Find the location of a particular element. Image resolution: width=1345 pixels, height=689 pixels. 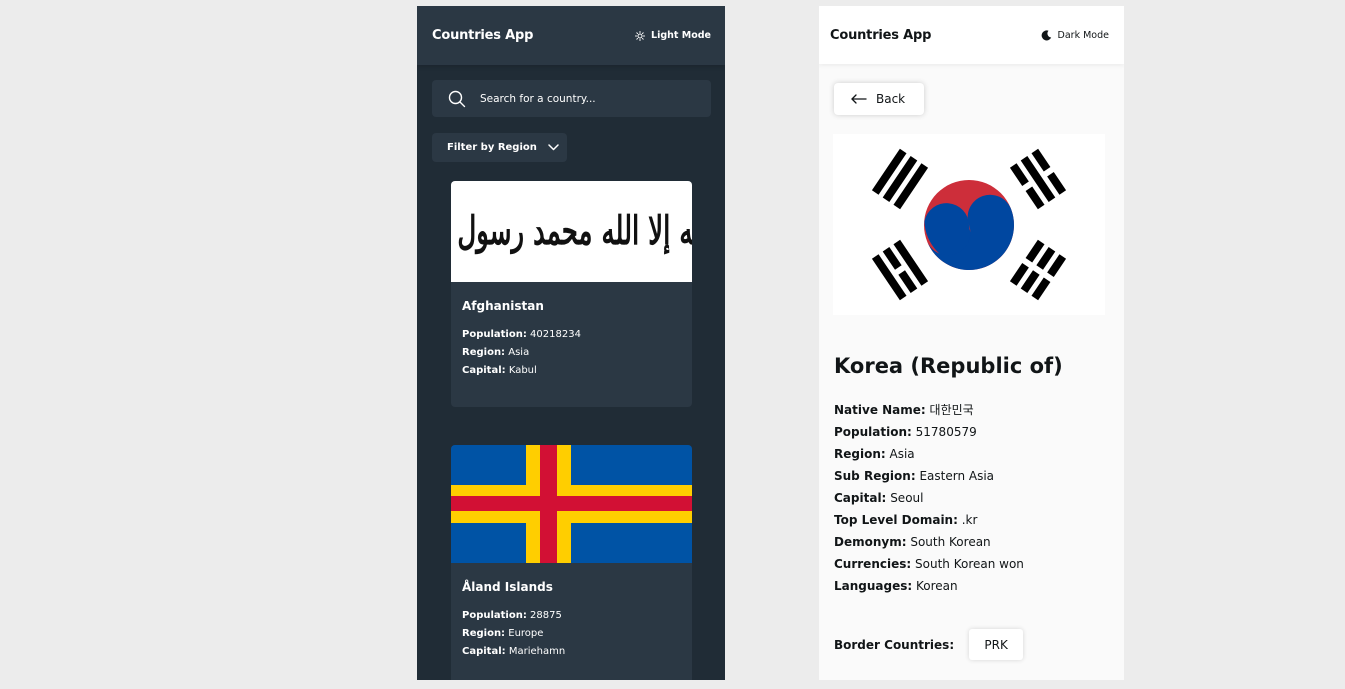

detail-label: Demonym: is located at coordinates (870, 542).